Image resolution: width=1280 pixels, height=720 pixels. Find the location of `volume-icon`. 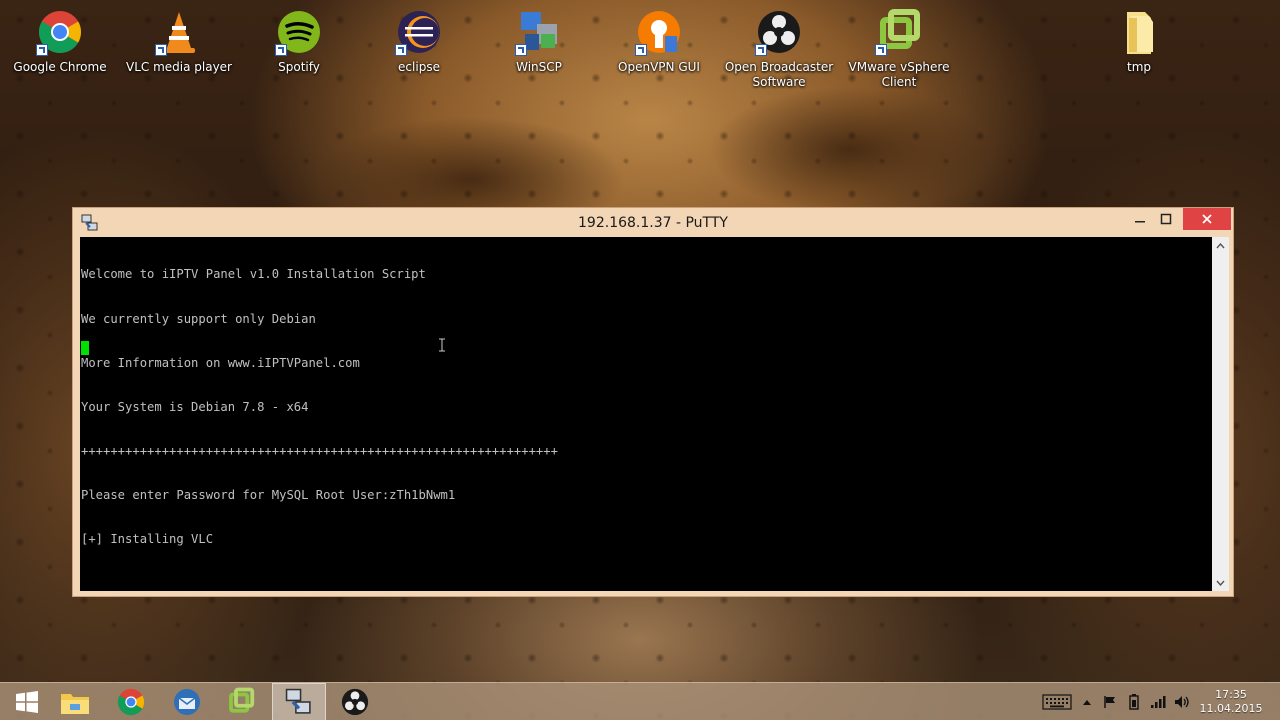

volume-icon is located at coordinates (1182, 702).